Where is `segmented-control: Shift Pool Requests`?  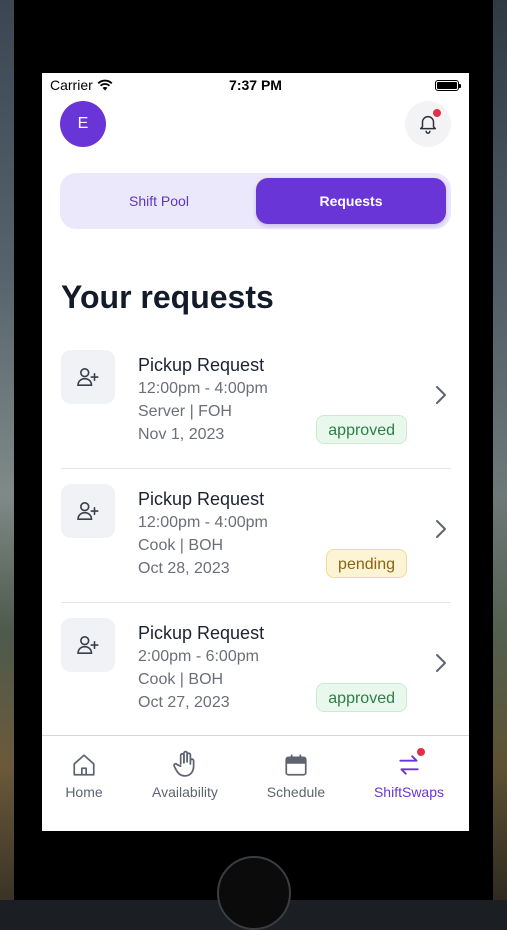 segmented-control: Shift Pool Requests is located at coordinates (255, 201).